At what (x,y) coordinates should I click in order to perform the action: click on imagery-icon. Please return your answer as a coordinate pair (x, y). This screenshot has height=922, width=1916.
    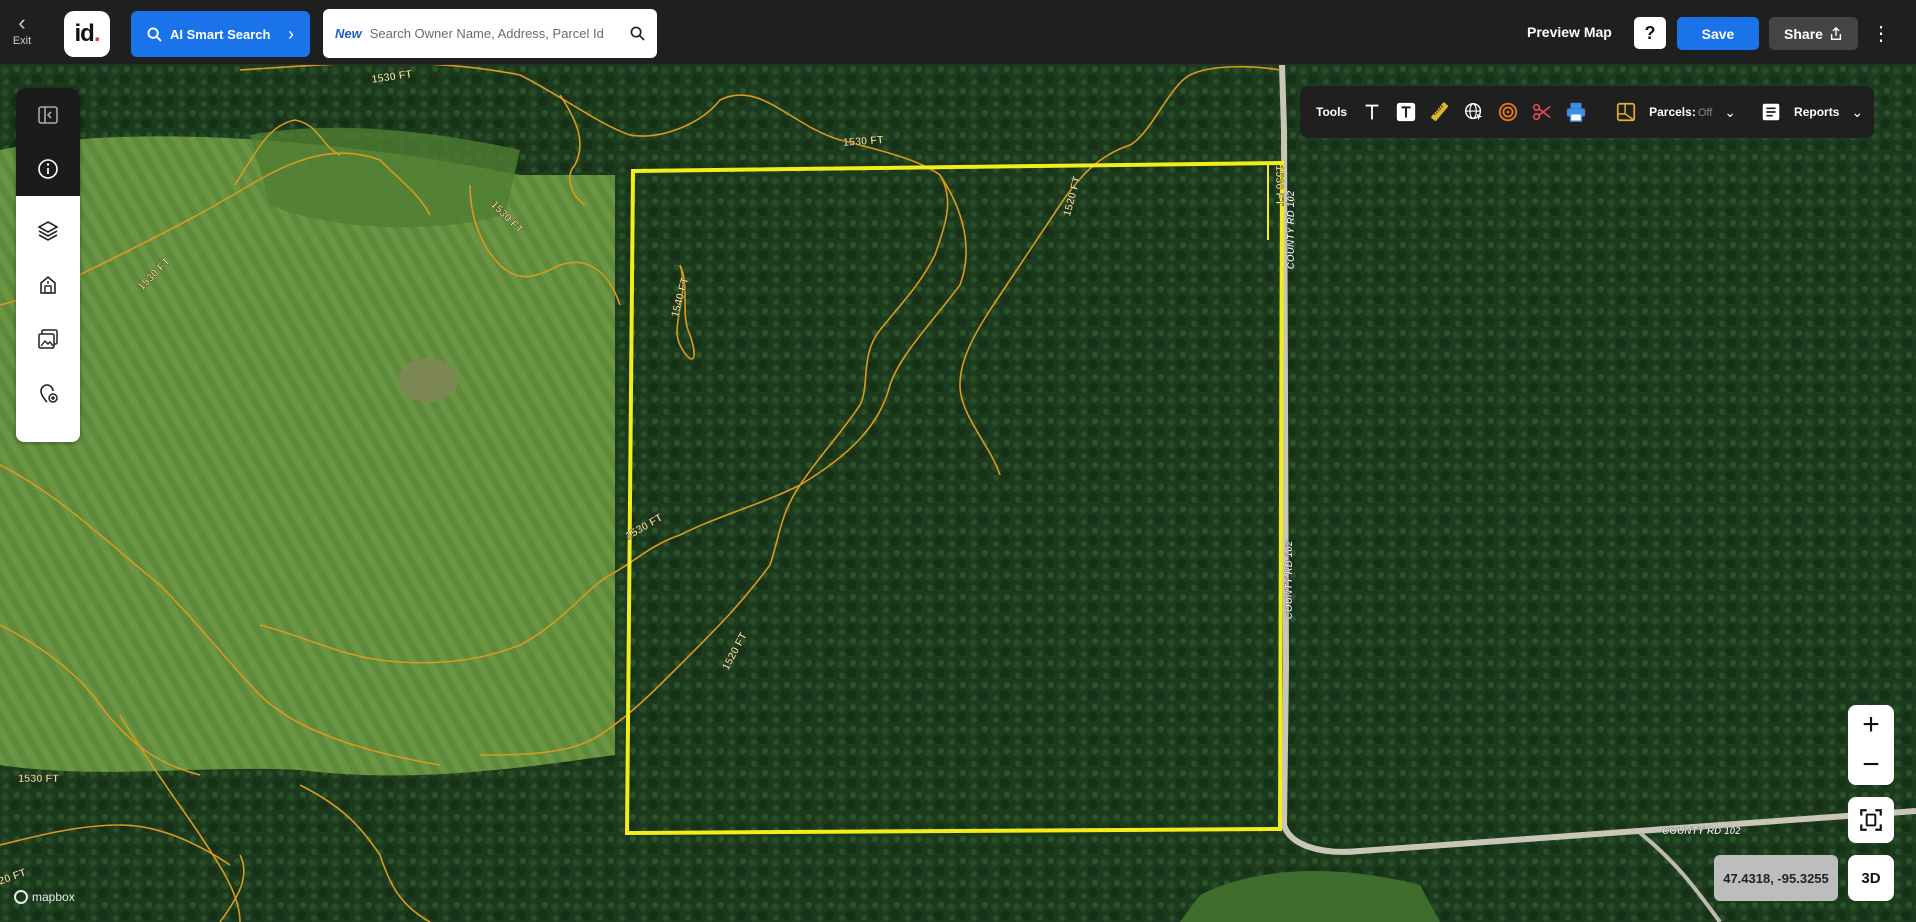
    Looking at the image, I should click on (48, 339).